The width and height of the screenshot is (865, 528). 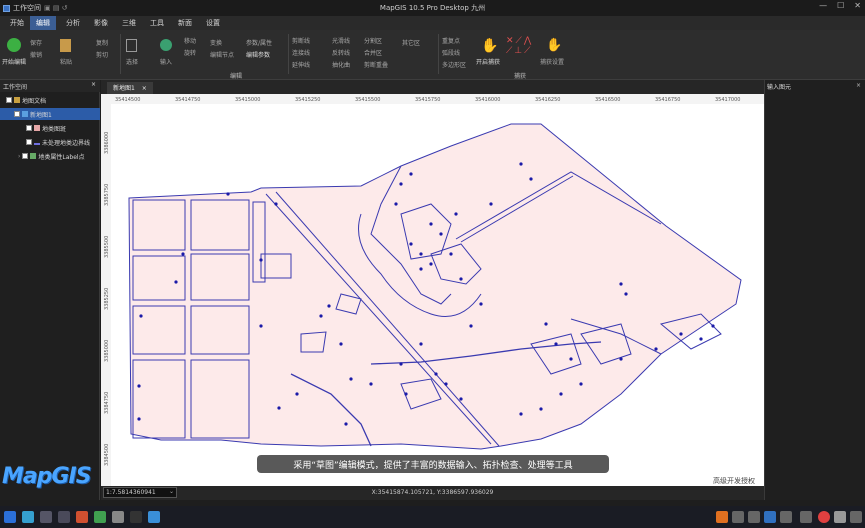 I want to click on tab-tools: 工具, so click(x=157, y=23).